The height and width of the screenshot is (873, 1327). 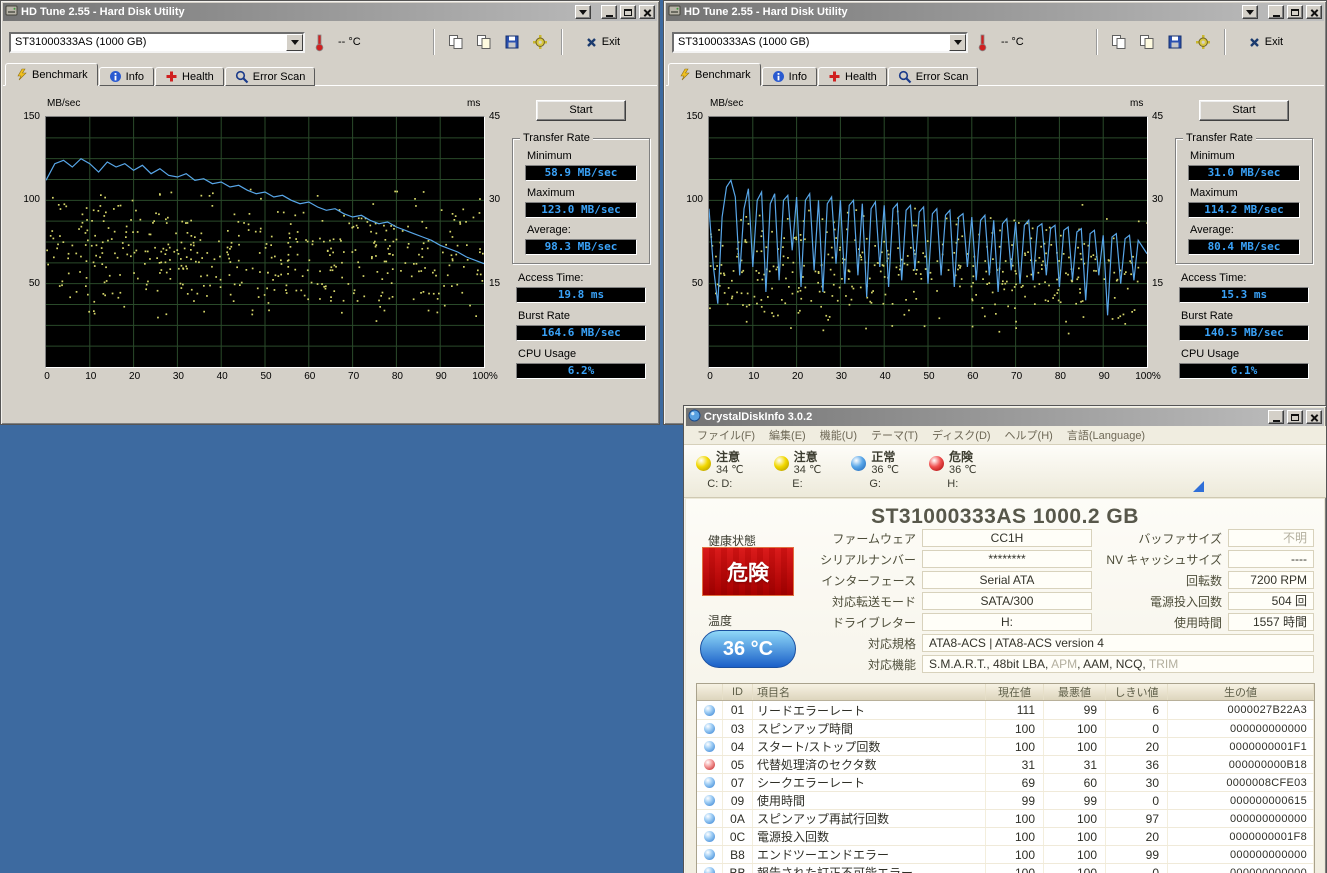 What do you see at coordinates (838, 435) in the screenshot?
I see `menu-function: 機能(U)` at bounding box center [838, 435].